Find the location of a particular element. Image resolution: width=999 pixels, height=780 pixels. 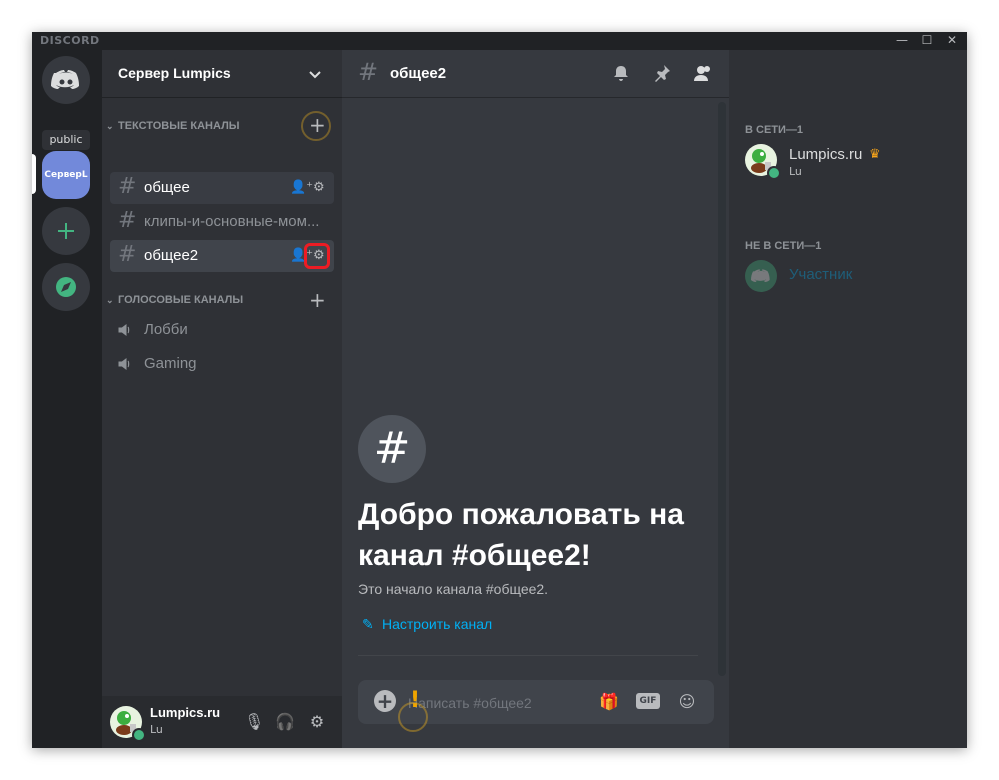

server-rail: public СерверL is located at coordinates (67, 399).